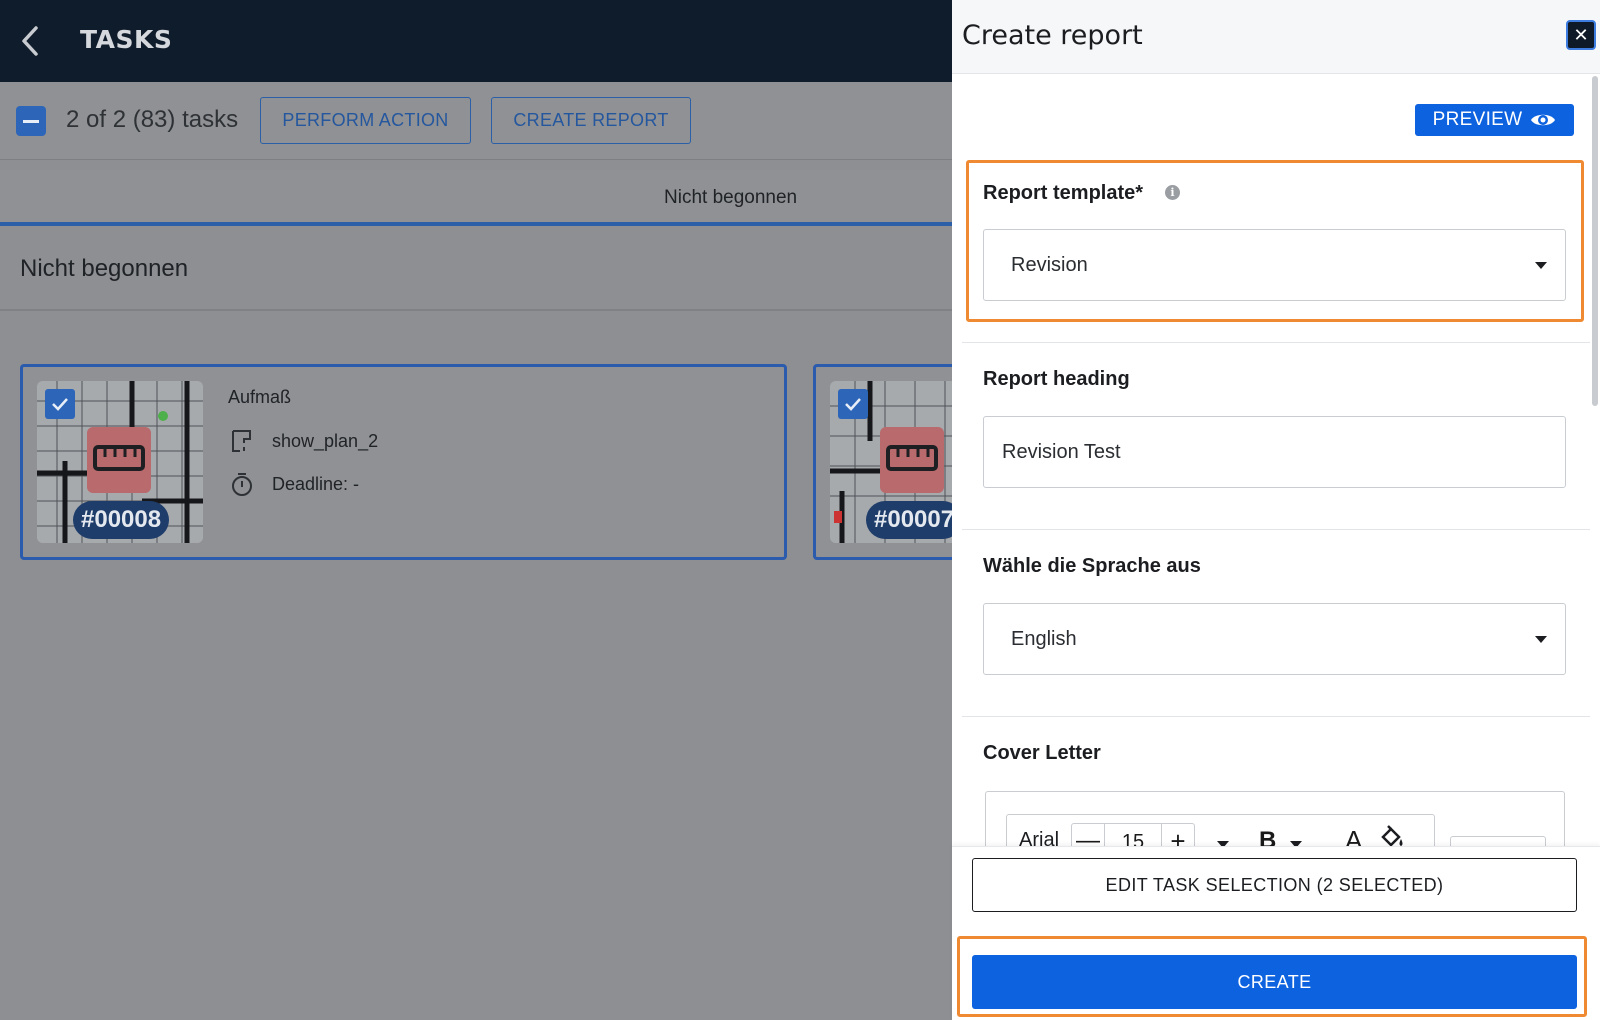 This screenshot has width=1600, height=1020. What do you see at coordinates (1477, 119) in the screenshot?
I see `preview-label: PREVIEW` at bounding box center [1477, 119].